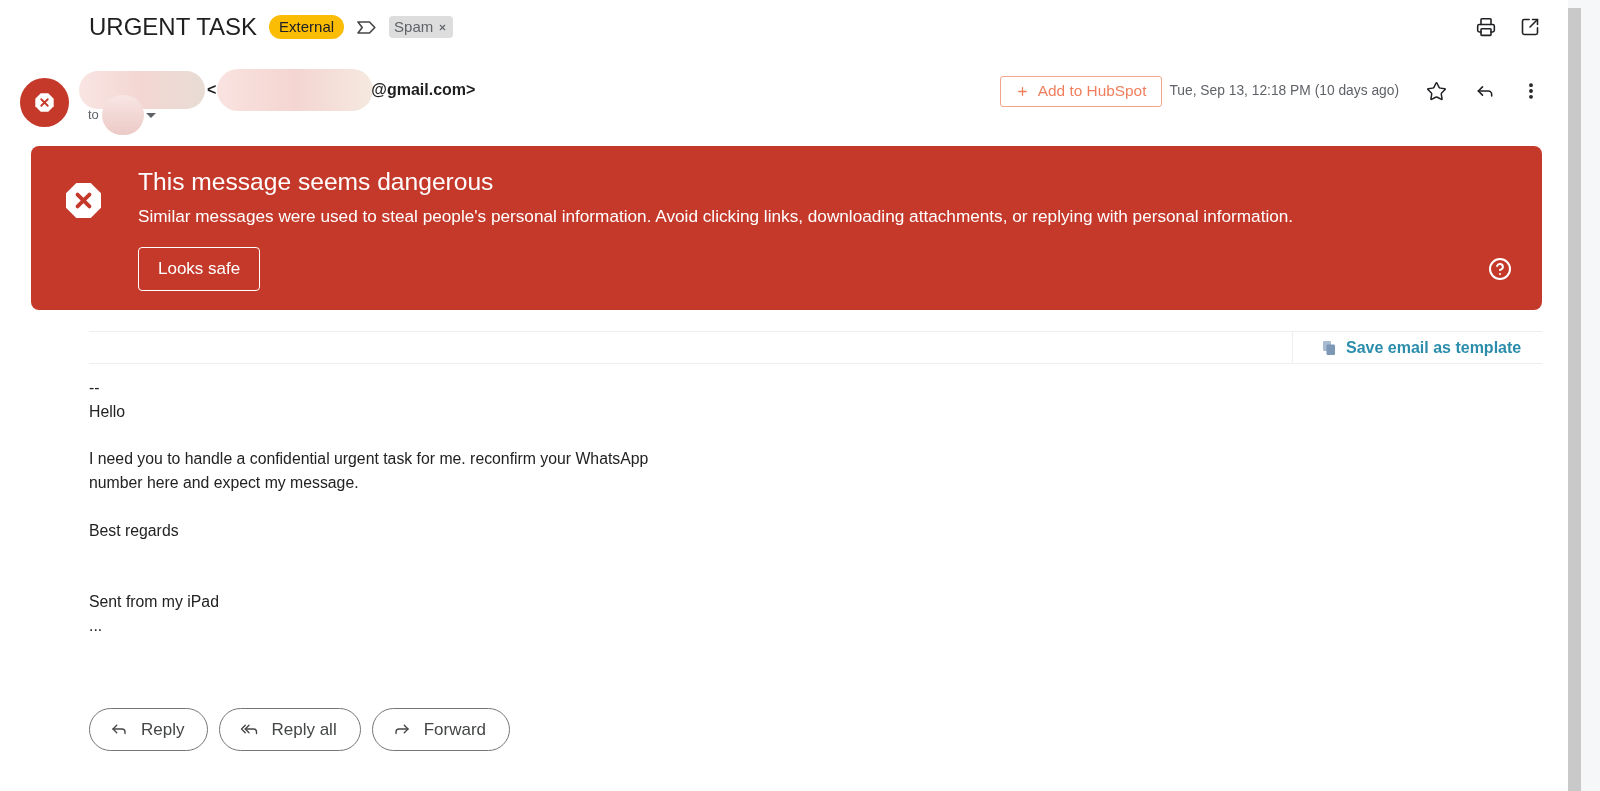 This screenshot has height=791, width=1600. Describe the element at coordinates (1022, 91) in the screenshot. I see `plus-icon` at that location.